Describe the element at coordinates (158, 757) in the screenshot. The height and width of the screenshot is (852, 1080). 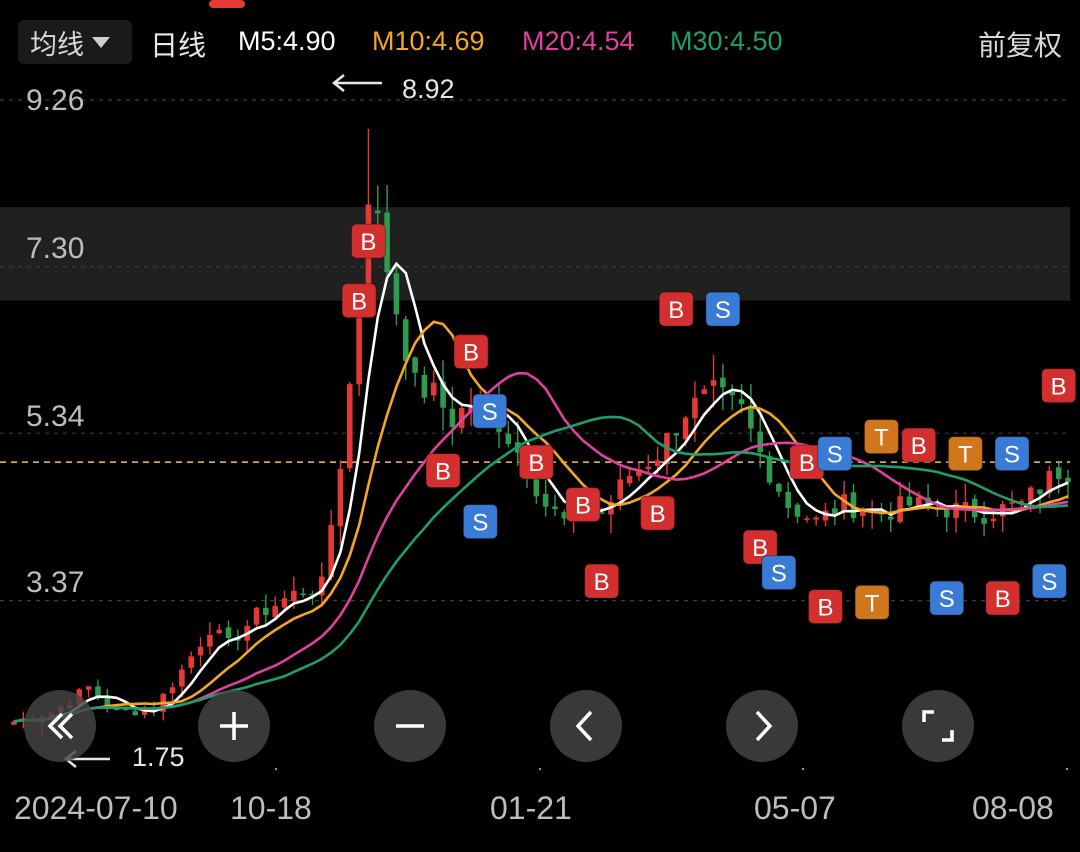
I see `low-price-label: 1.75` at that location.